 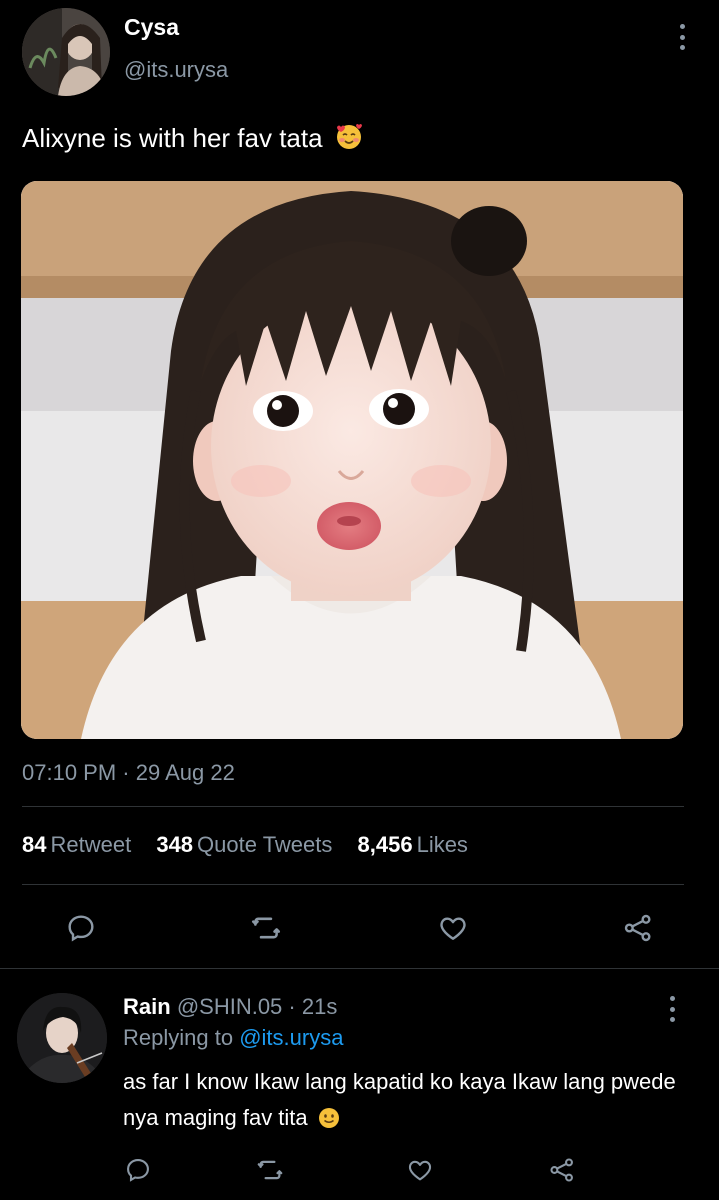 I want to click on retweet-label: Retweet, so click(x=91, y=844).